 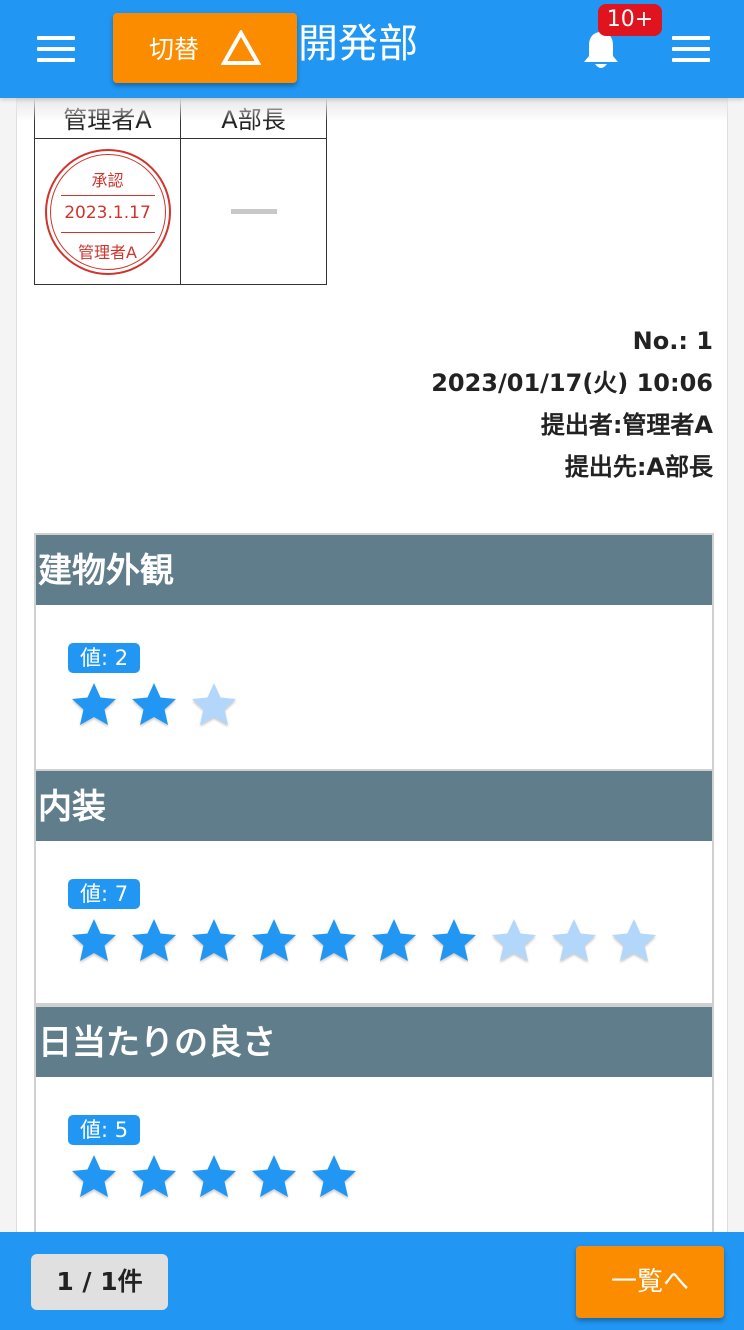 What do you see at coordinates (650, 1282) in the screenshot?
I see `list-button: 一覧へ` at bounding box center [650, 1282].